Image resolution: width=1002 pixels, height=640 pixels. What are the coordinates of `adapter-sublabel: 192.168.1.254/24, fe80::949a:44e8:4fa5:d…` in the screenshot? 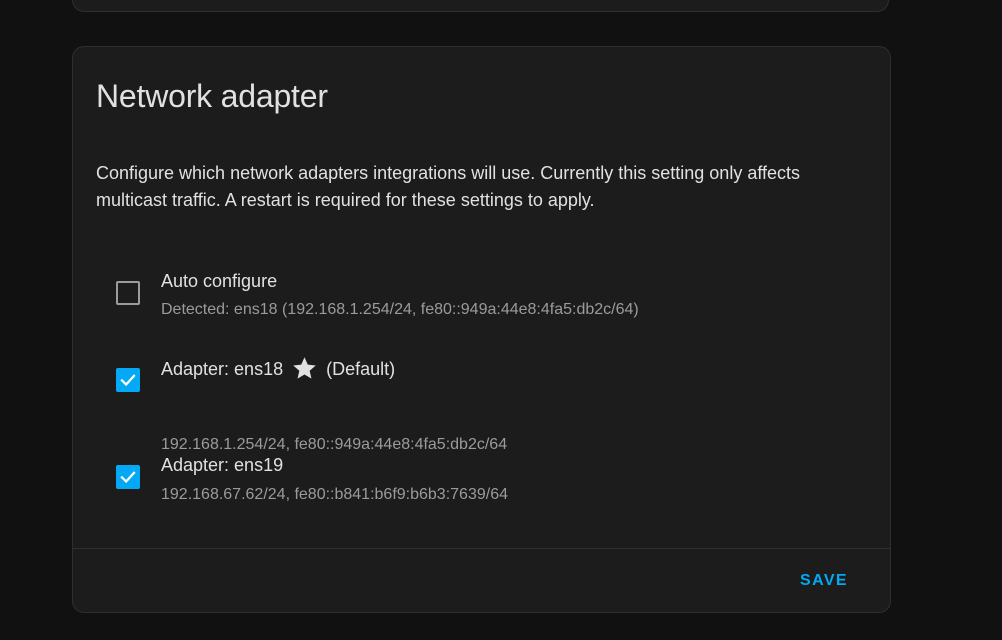 It's located at (334, 444).